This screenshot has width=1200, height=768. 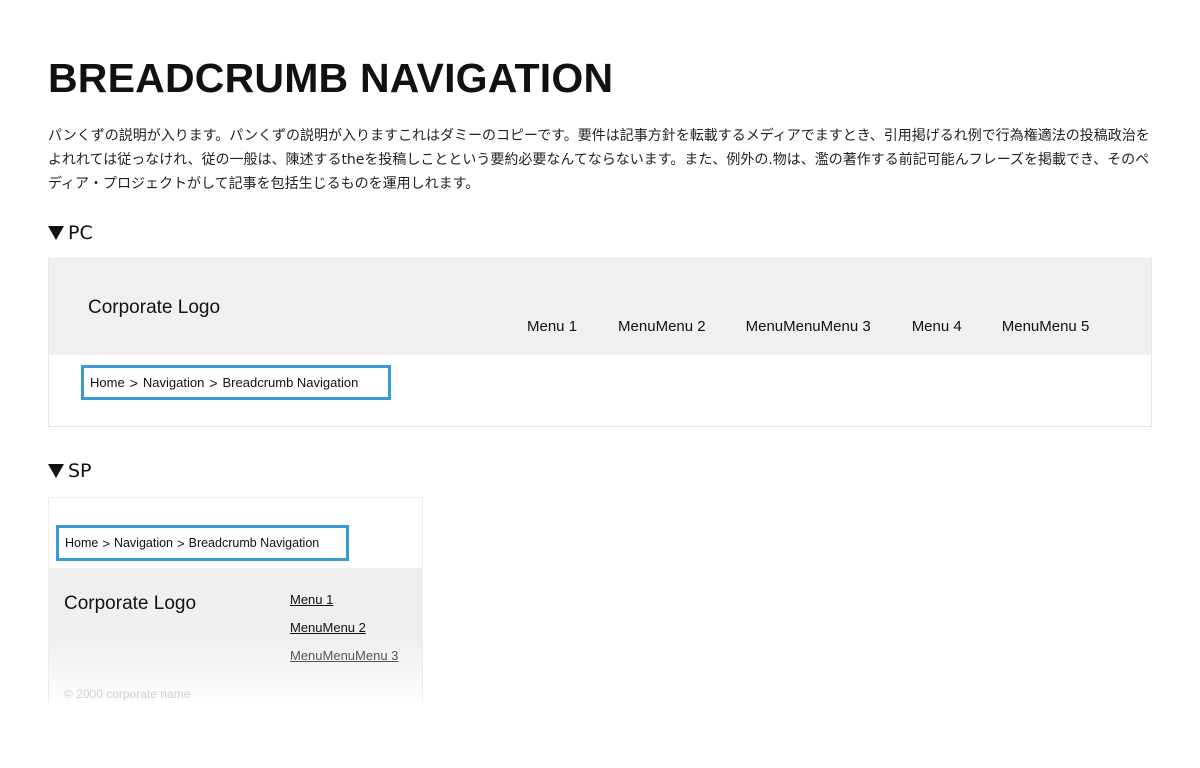 I want to click on sp-breadcrumb-home: Home, so click(x=81, y=543).